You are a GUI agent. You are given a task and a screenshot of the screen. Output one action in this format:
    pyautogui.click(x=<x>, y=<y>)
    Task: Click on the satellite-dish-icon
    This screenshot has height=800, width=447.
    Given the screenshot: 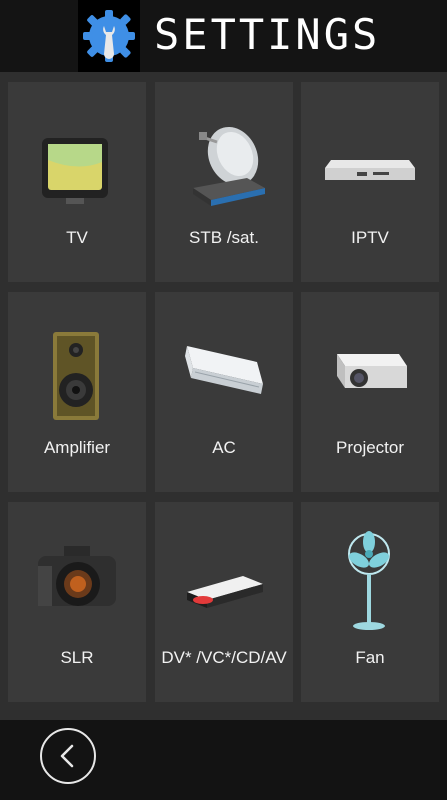 What is the action you would take?
    pyautogui.click(x=229, y=166)
    